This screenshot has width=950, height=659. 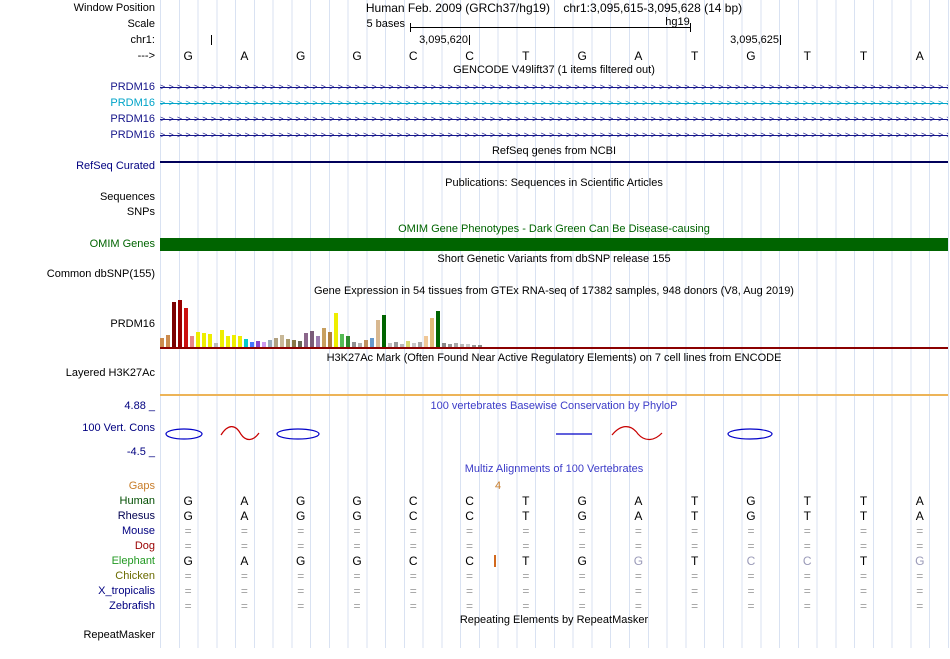 What do you see at coordinates (751, 516) in the screenshot?
I see `base-letter: G` at bounding box center [751, 516].